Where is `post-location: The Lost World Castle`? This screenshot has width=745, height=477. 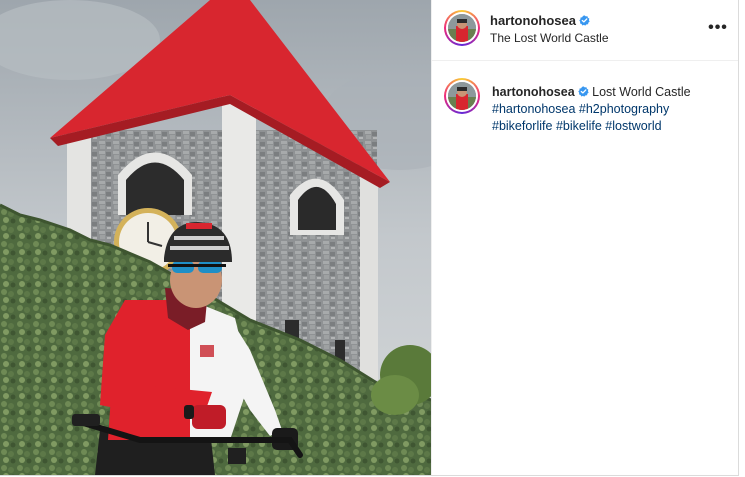 post-location: The Lost World Castle is located at coordinates (549, 38).